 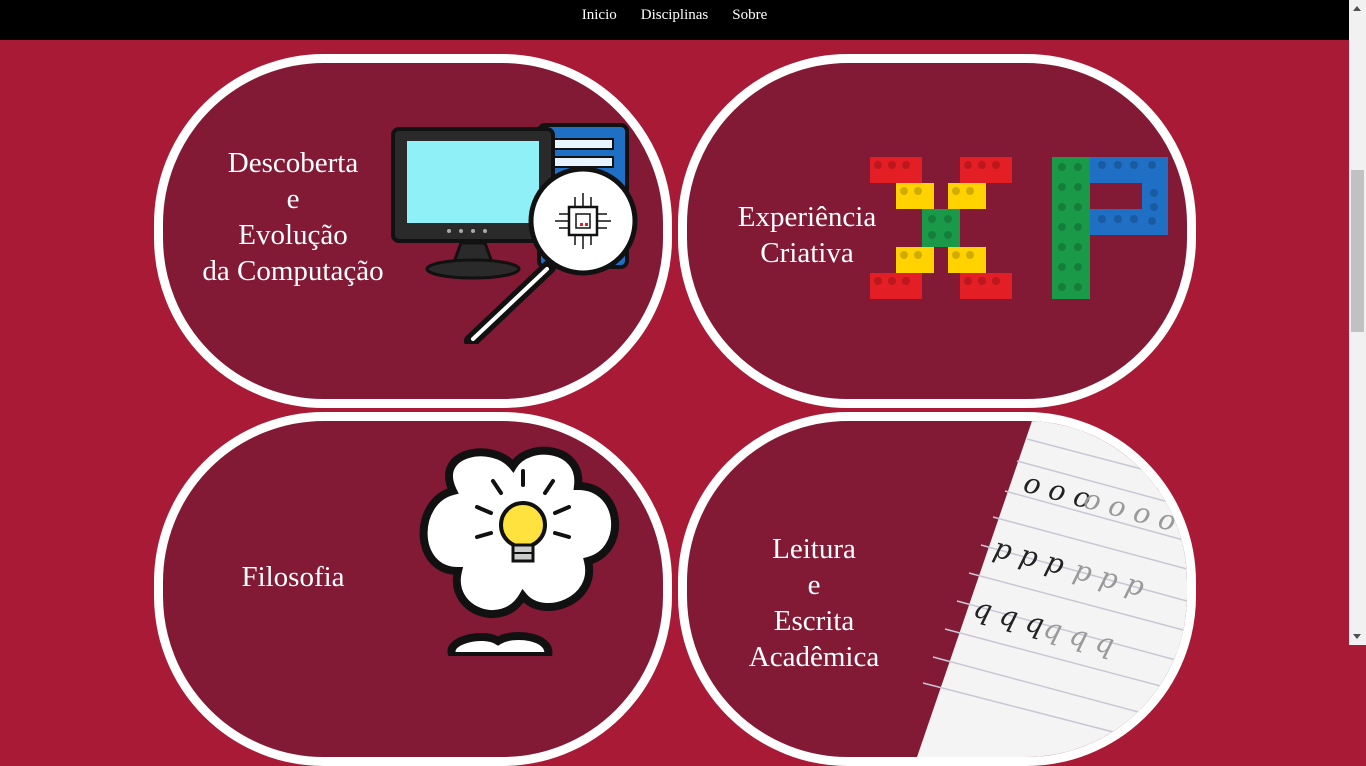 I want to click on scrollbar-thumb, so click(x=1357, y=251).